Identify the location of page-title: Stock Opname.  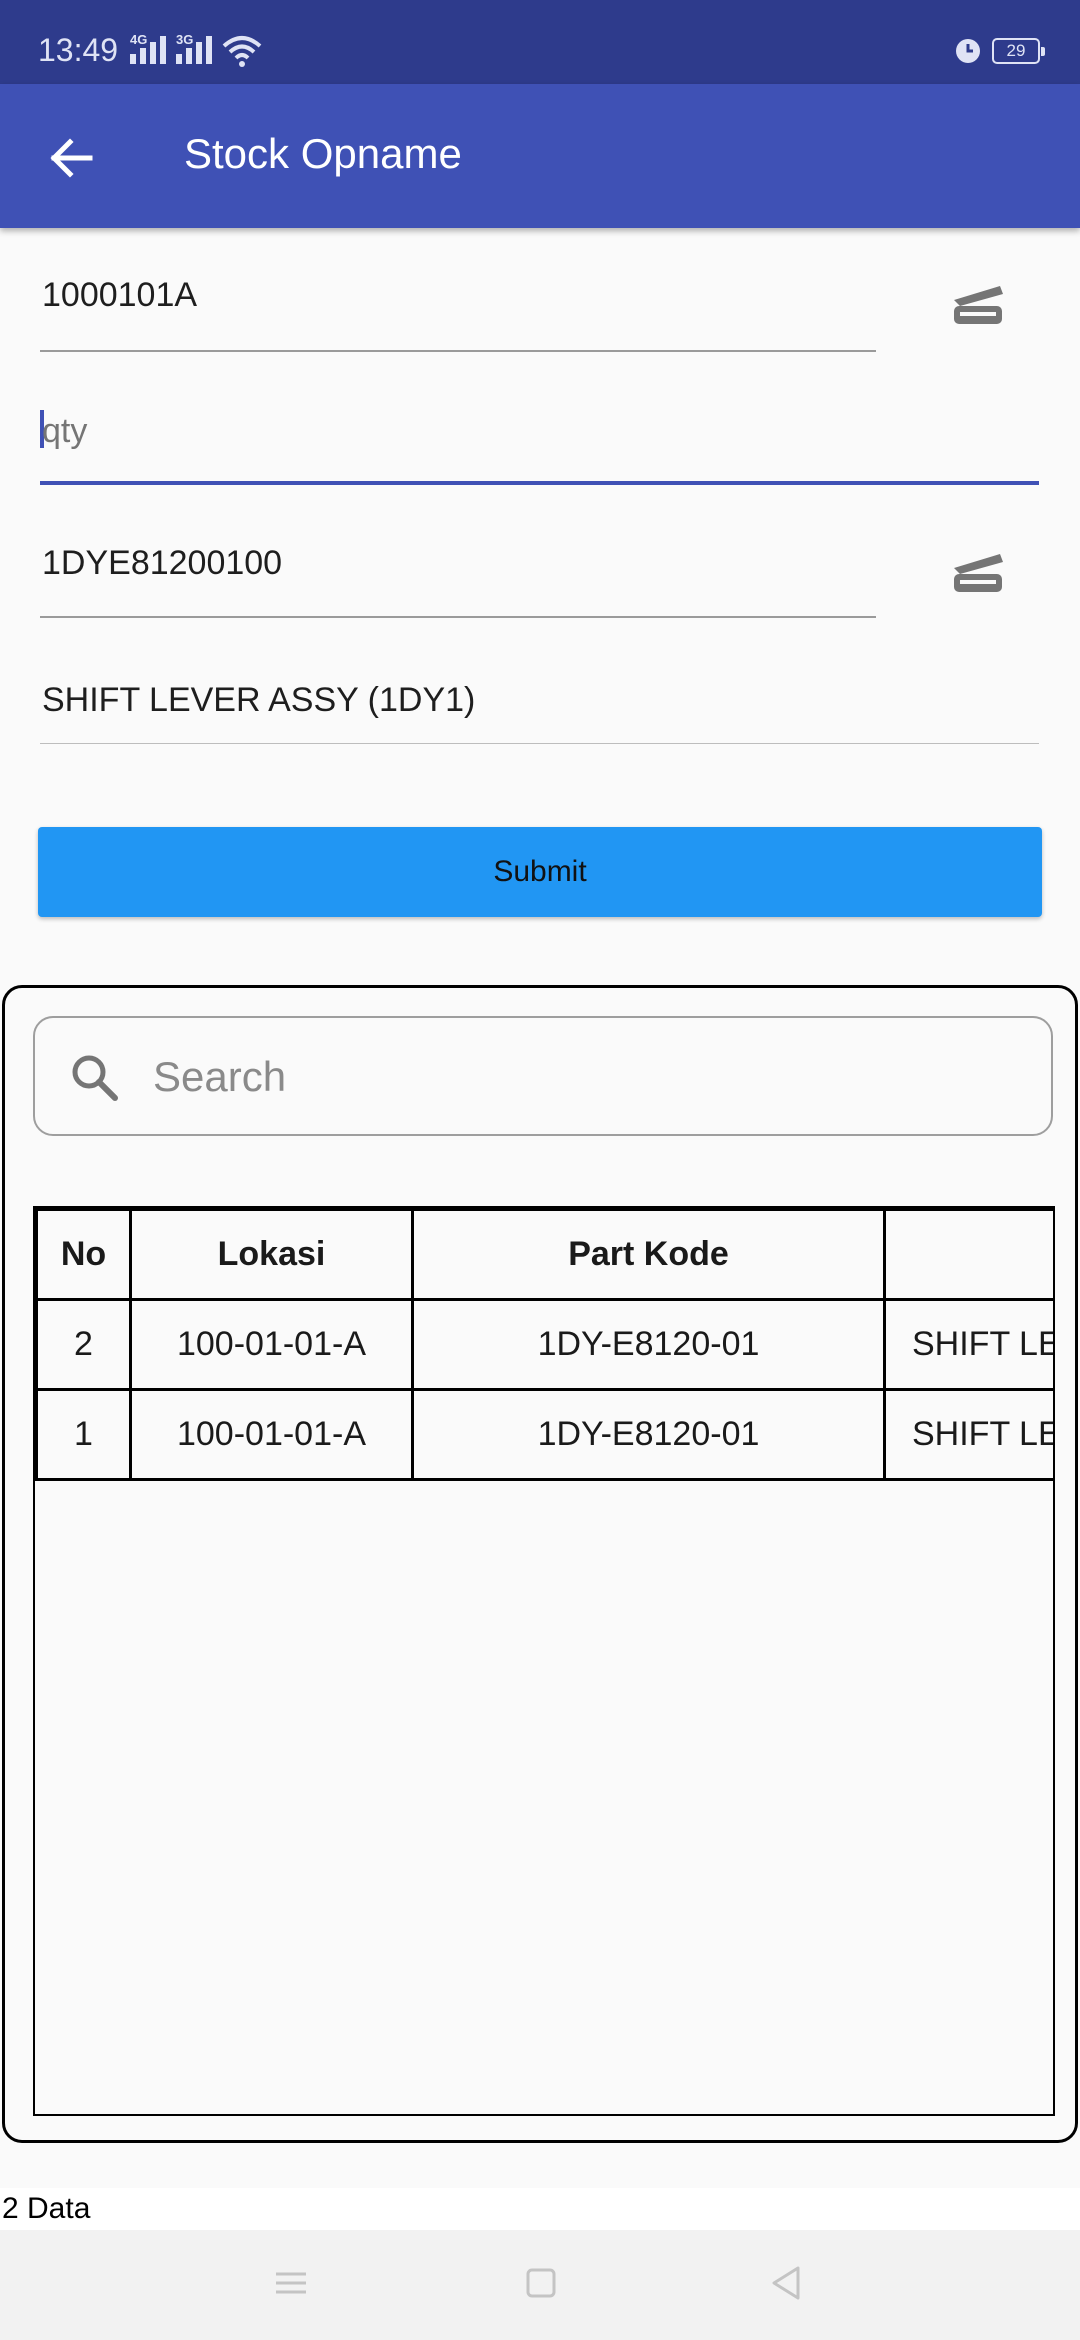
(323, 153).